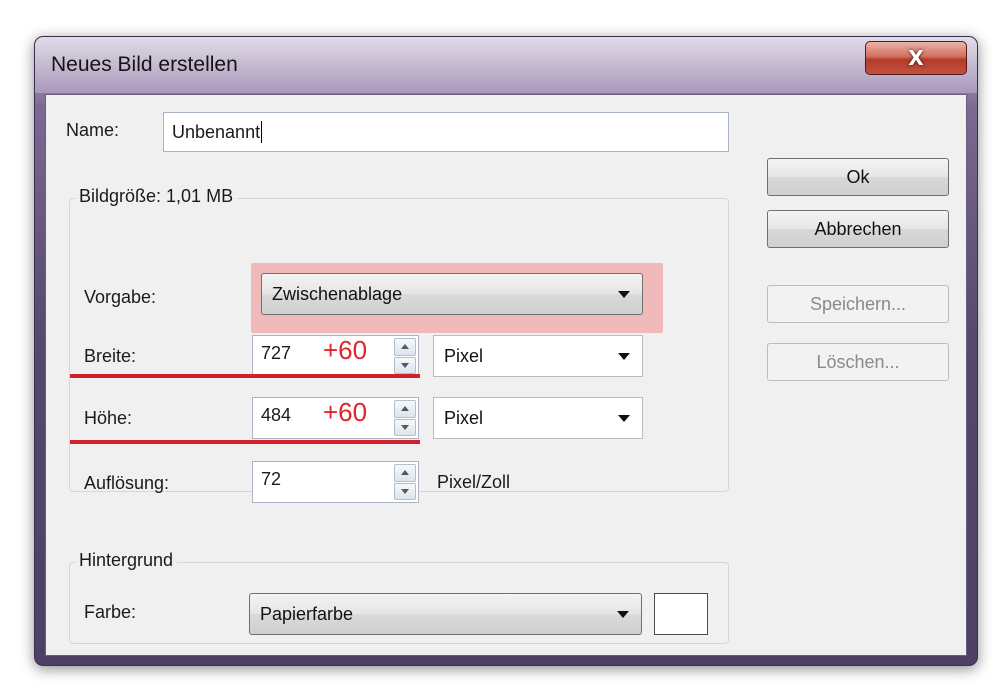 The height and width of the screenshot is (687, 1004). What do you see at coordinates (271, 479) in the screenshot?
I see `resolution-value: 72` at bounding box center [271, 479].